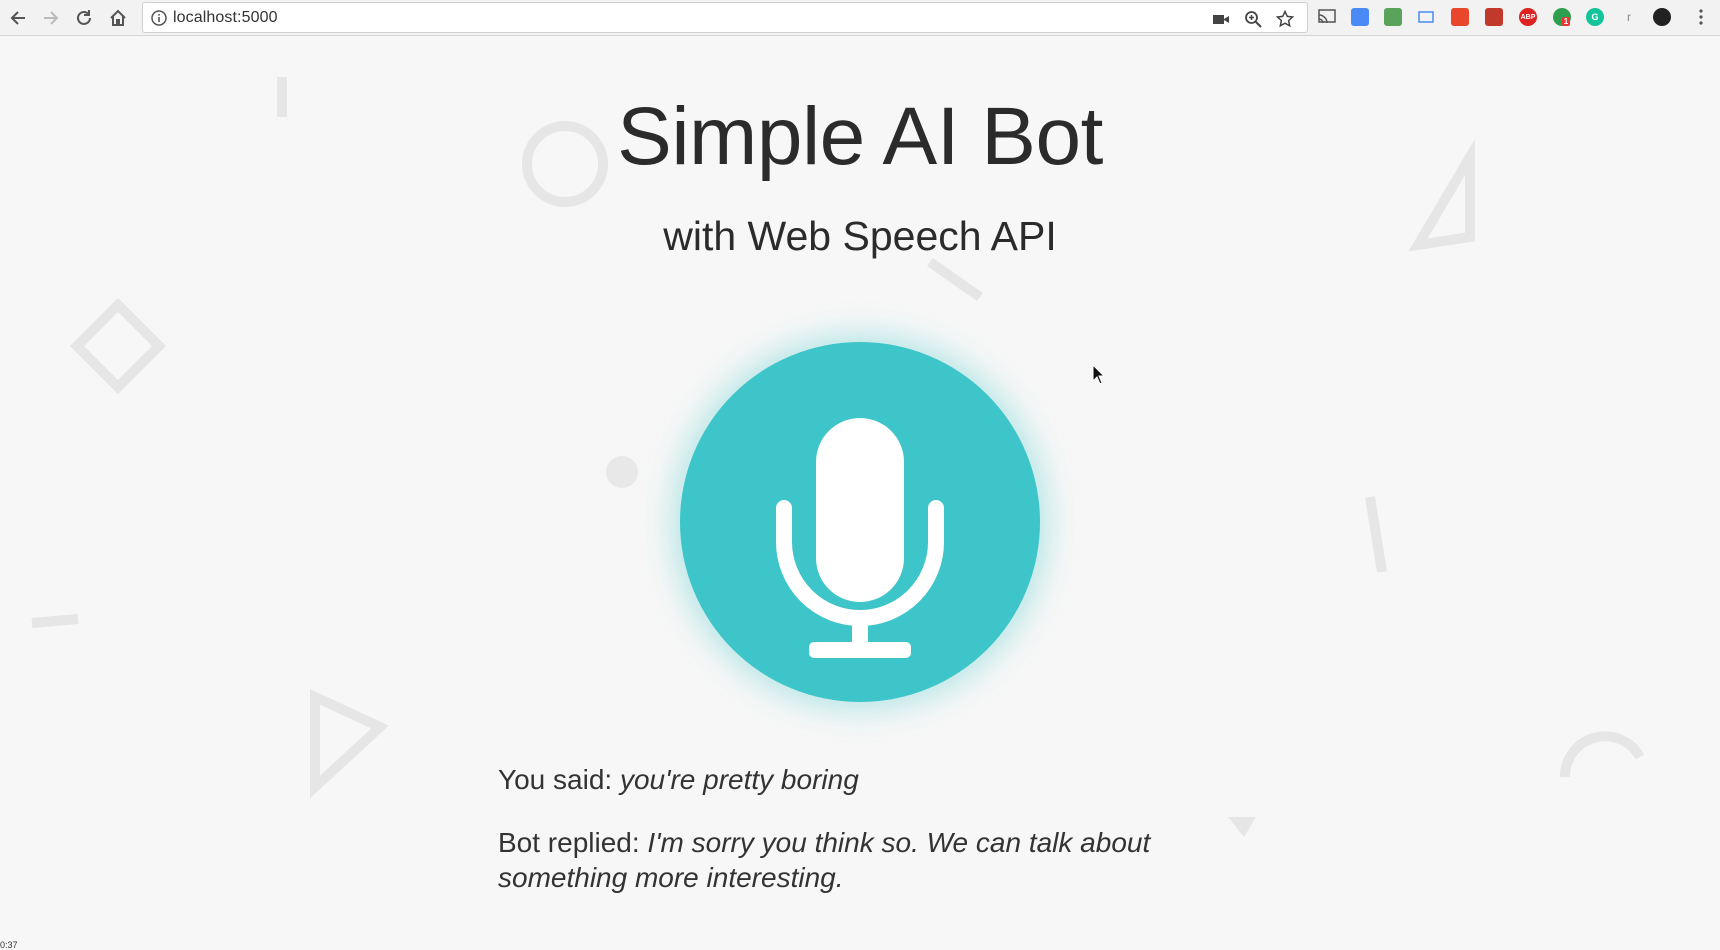  Describe the element at coordinates (1460, 17) in the screenshot. I see `red-extension-icon` at that location.